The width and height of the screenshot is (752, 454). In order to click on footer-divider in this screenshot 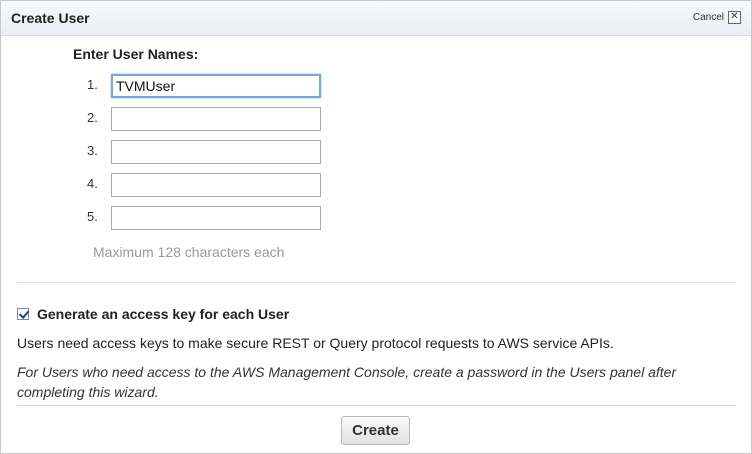, I will do `click(376, 405)`.